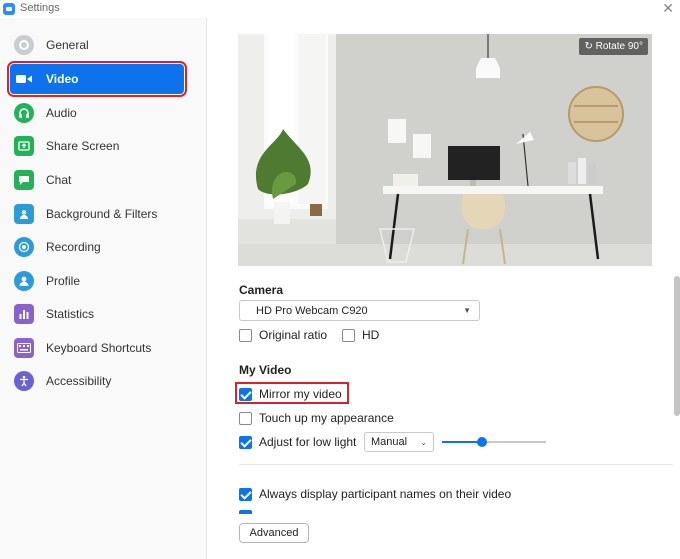 This screenshot has height=559, width=680. I want to click on sidebar-item-label: Audio, so click(61, 113).